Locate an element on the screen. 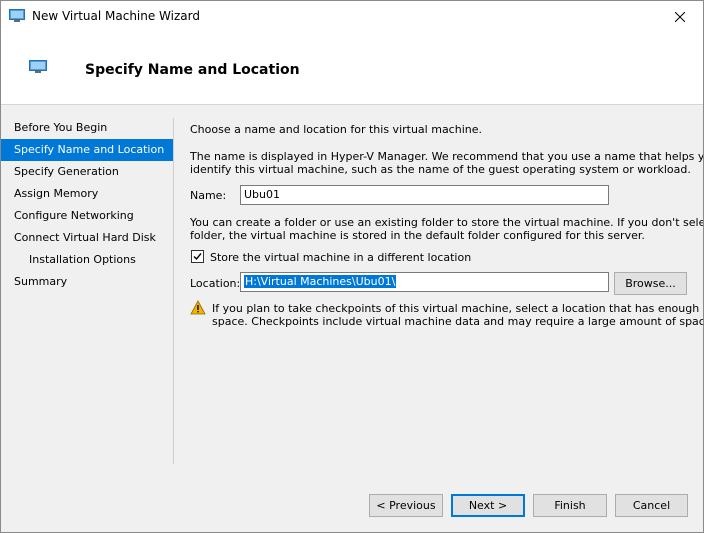 This screenshot has width=704, height=533. wizard-header: Specify Name and Location is located at coordinates (352, 68).